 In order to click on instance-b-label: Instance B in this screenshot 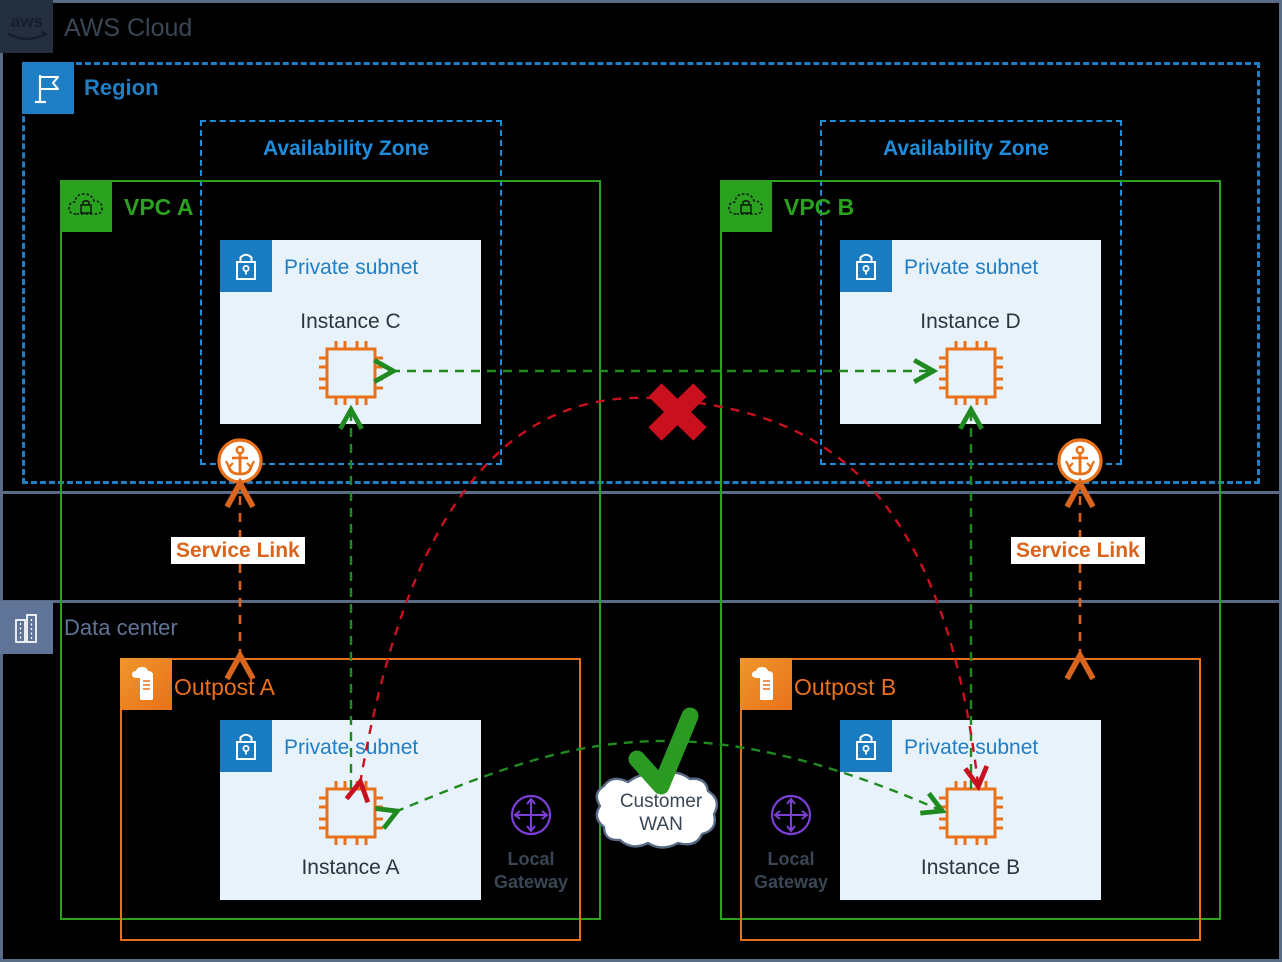, I will do `click(970, 867)`.